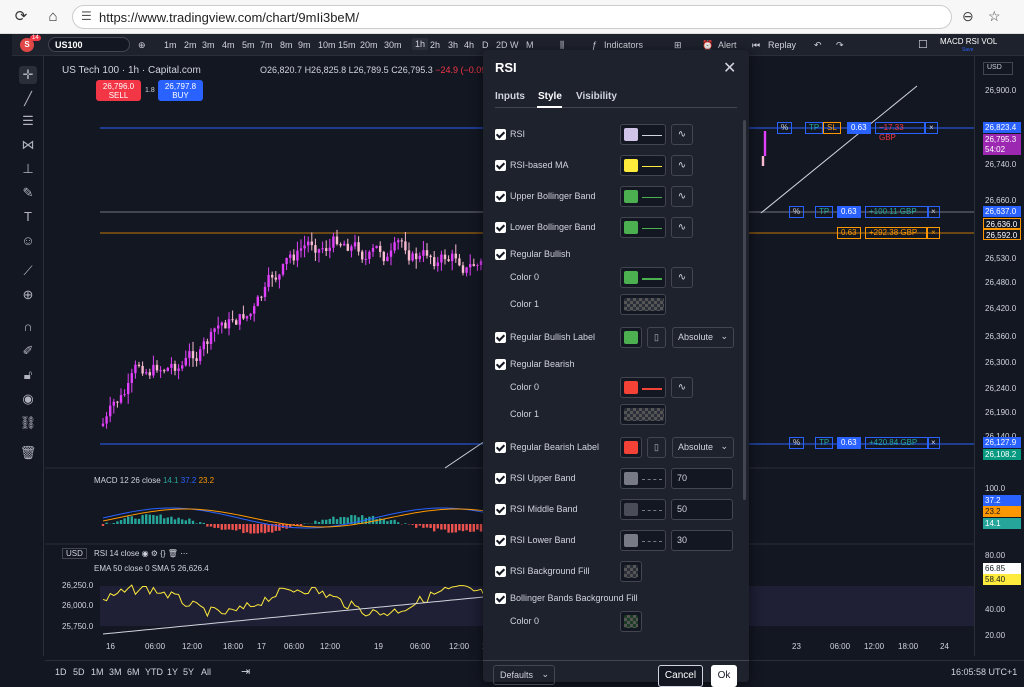 The height and width of the screenshot is (687, 1024). What do you see at coordinates (28, 217) in the screenshot?
I see `text-icon: T` at bounding box center [28, 217].